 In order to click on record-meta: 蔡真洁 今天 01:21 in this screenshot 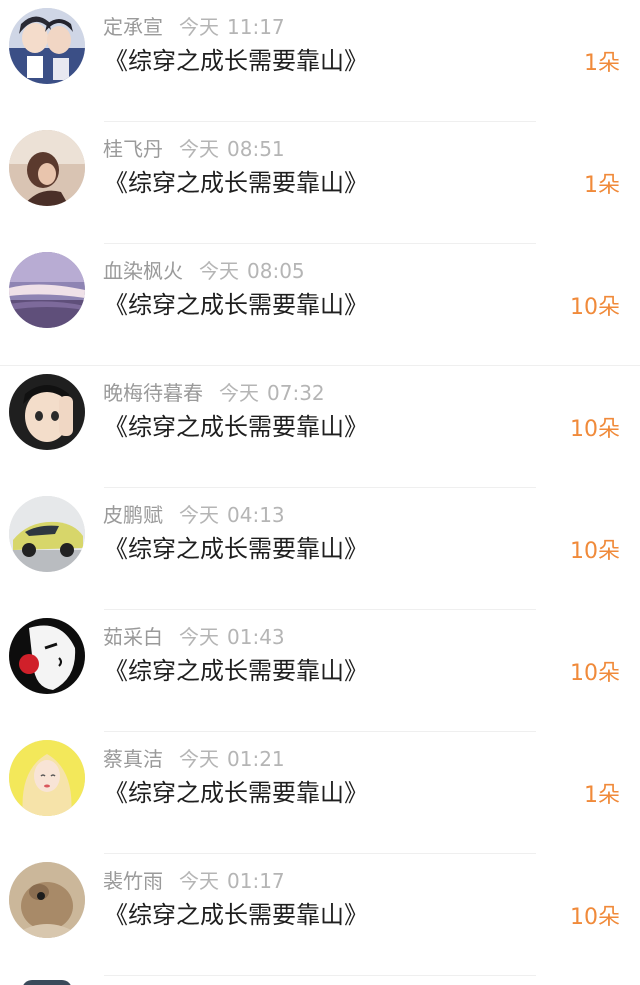, I will do `click(194, 759)`.